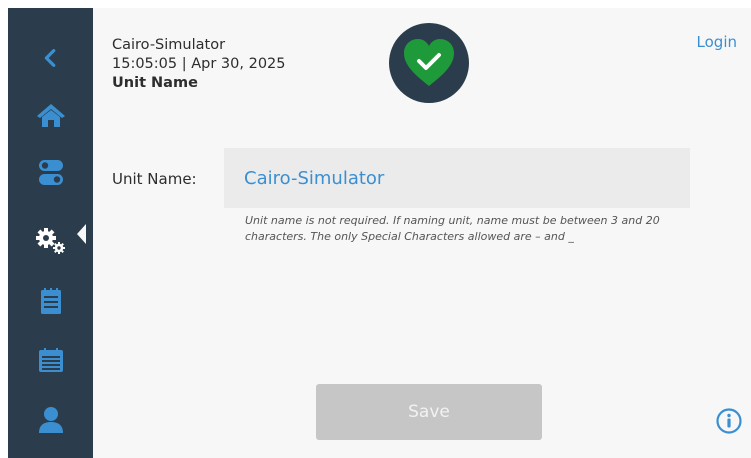 The width and height of the screenshot is (751, 458). I want to click on heart-check-icon, so click(429, 62).